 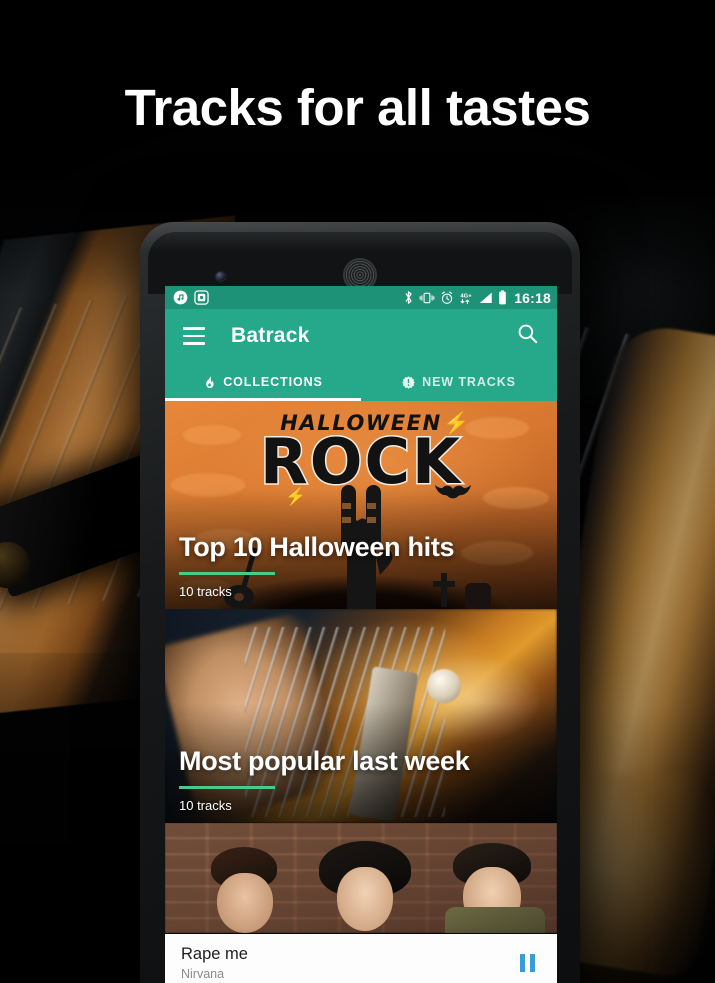 I want to click on signal-bars-icon, so click(x=485, y=297).